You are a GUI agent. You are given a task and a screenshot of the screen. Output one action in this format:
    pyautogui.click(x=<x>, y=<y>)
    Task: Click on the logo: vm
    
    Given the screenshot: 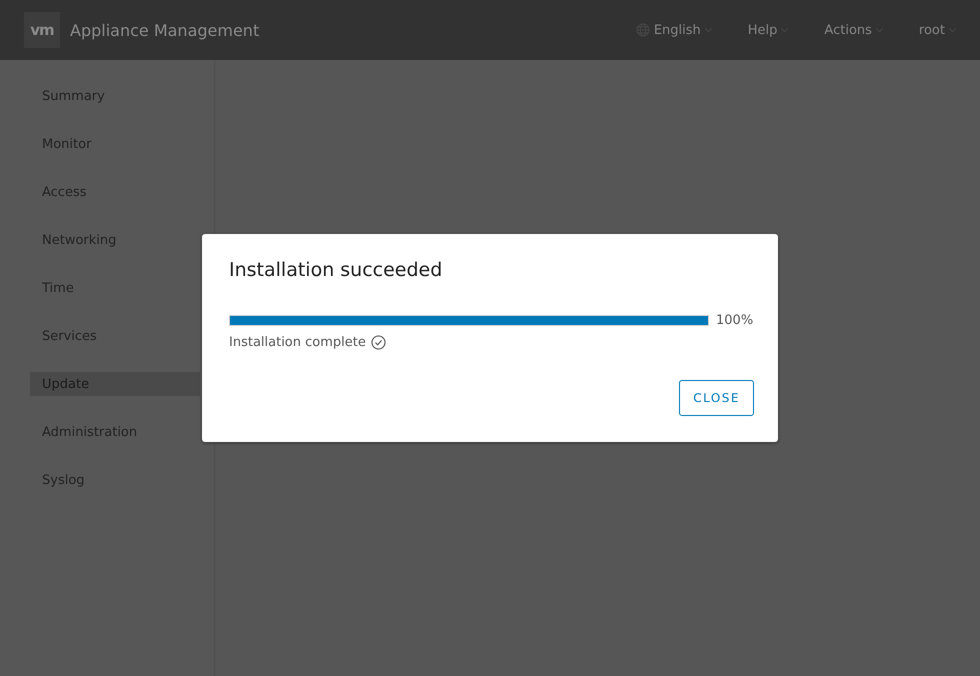 What is the action you would take?
    pyautogui.click(x=42, y=30)
    